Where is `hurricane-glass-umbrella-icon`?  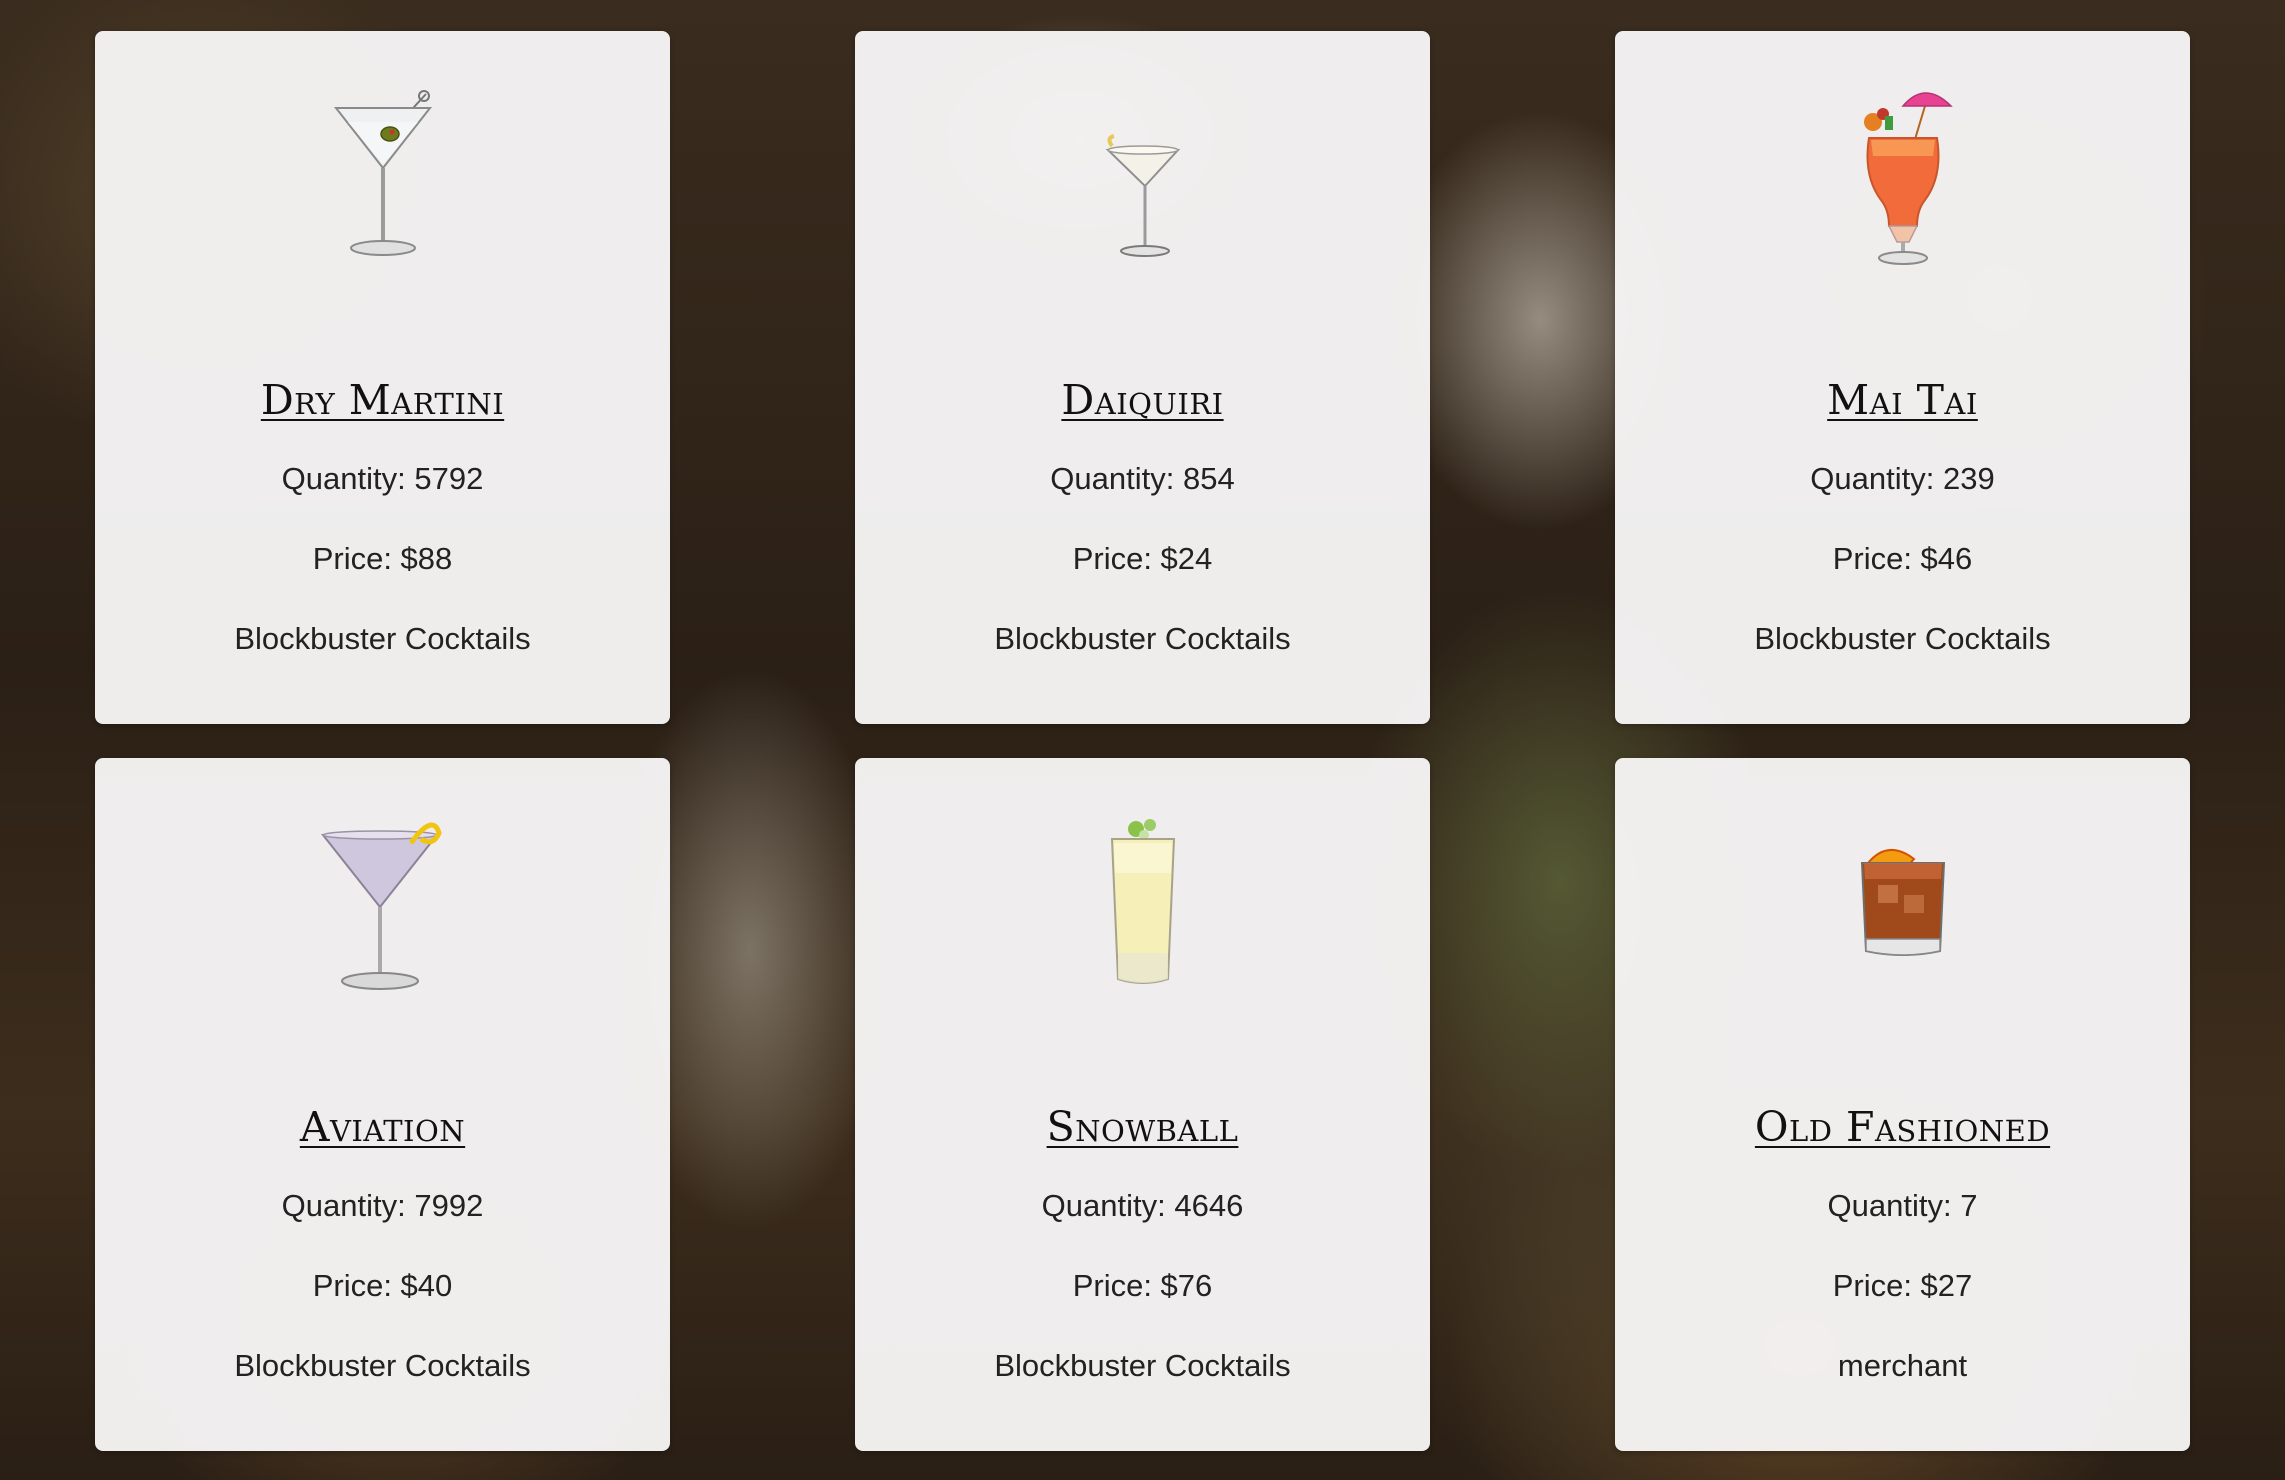
hurricane-glass-umbrella-icon is located at coordinates (1902, 176).